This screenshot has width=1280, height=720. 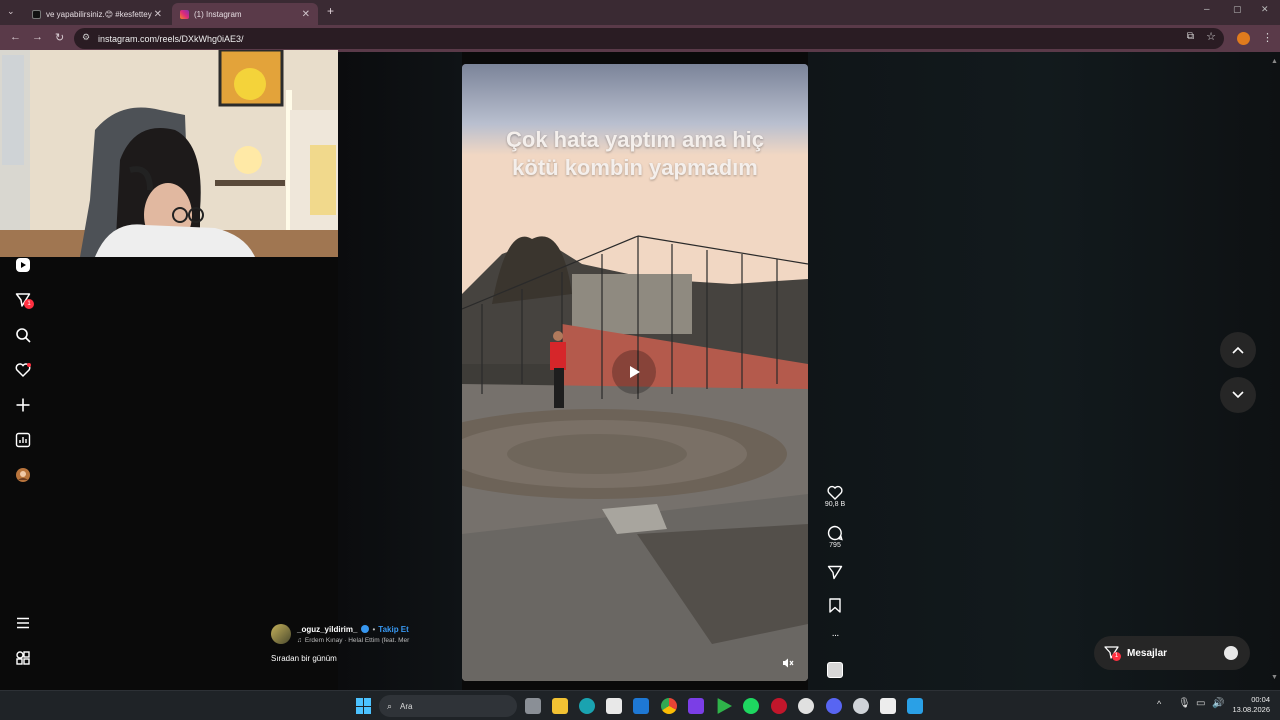 I want to click on taskbar-search-box: ⌕ Ara, so click(x=448, y=706).